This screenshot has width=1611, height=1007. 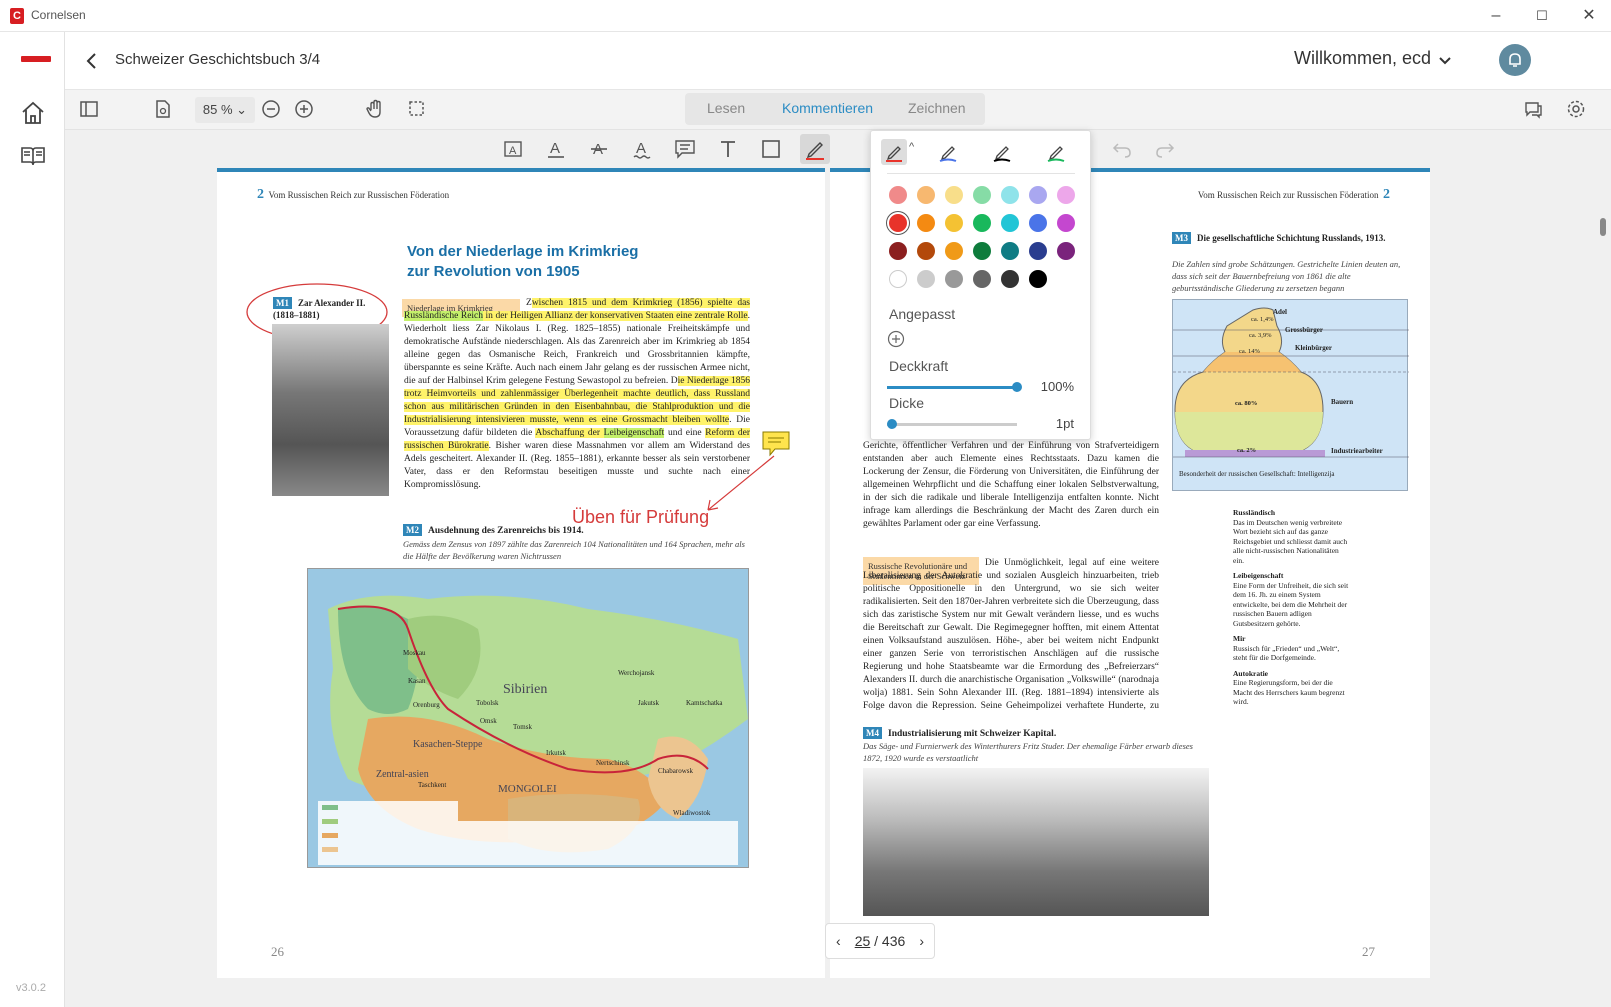 I want to click on pen-black-icon, so click(x=1002, y=154).